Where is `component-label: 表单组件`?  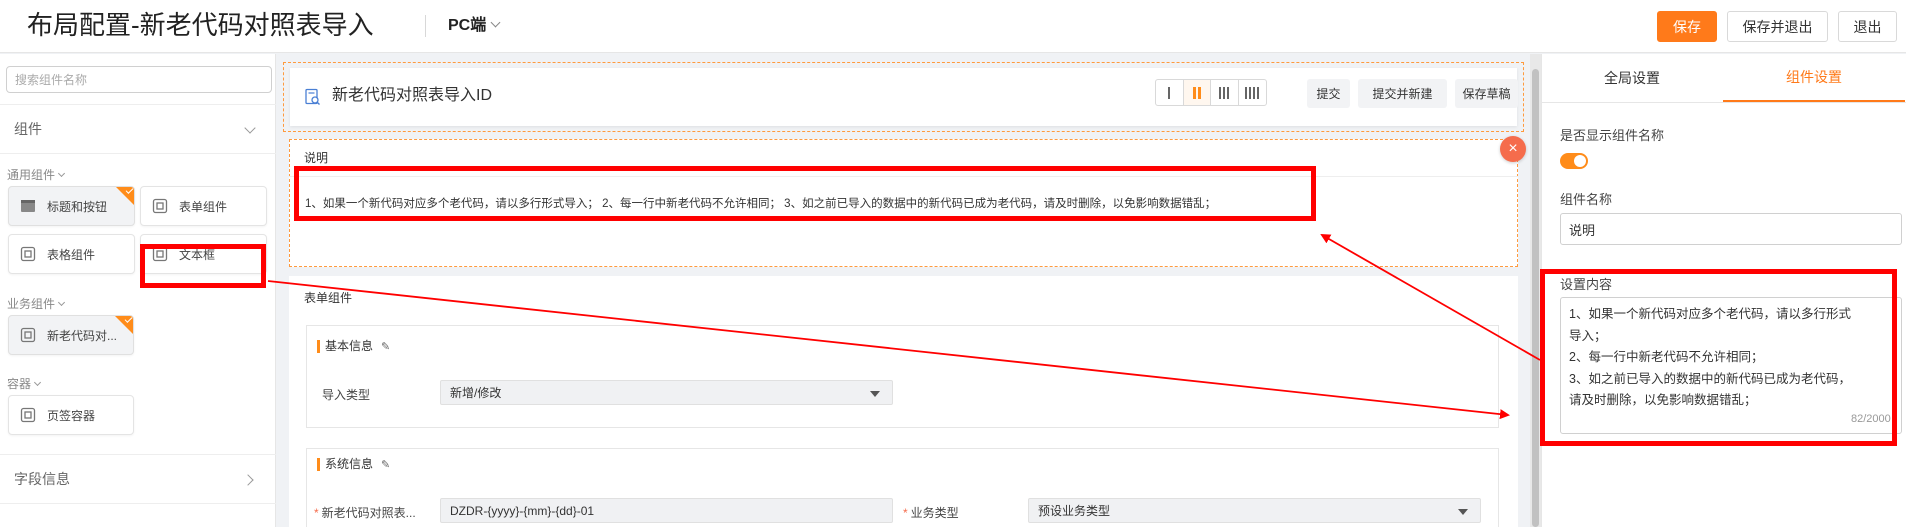
component-label: 表单组件 is located at coordinates (203, 206).